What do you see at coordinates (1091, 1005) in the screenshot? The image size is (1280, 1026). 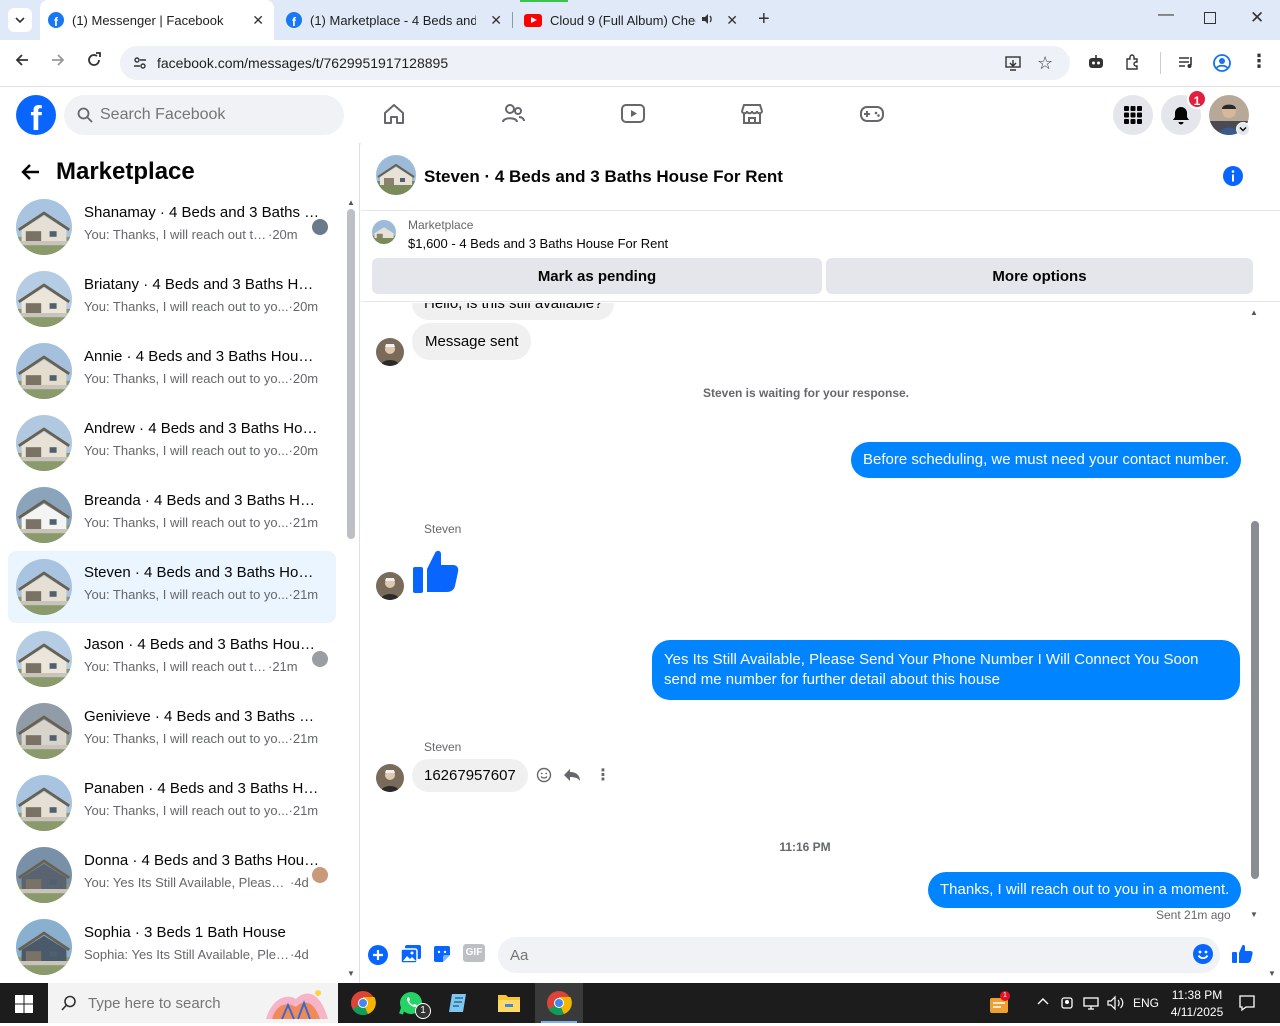 I see `network-icon` at bounding box center [1091, 1005].